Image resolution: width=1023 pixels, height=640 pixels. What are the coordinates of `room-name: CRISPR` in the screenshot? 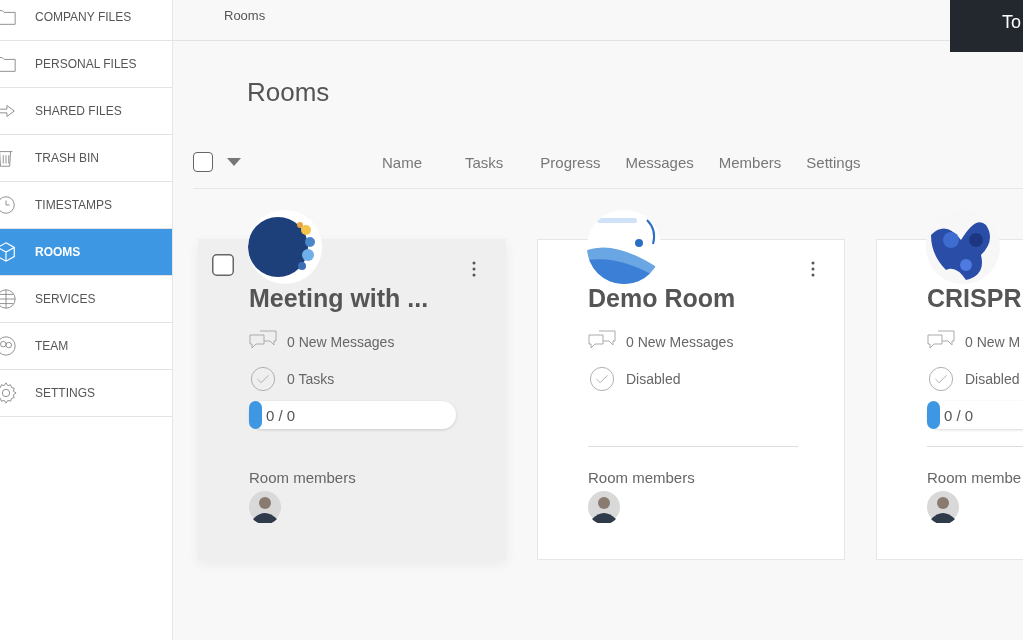 It's located at (975, 298).